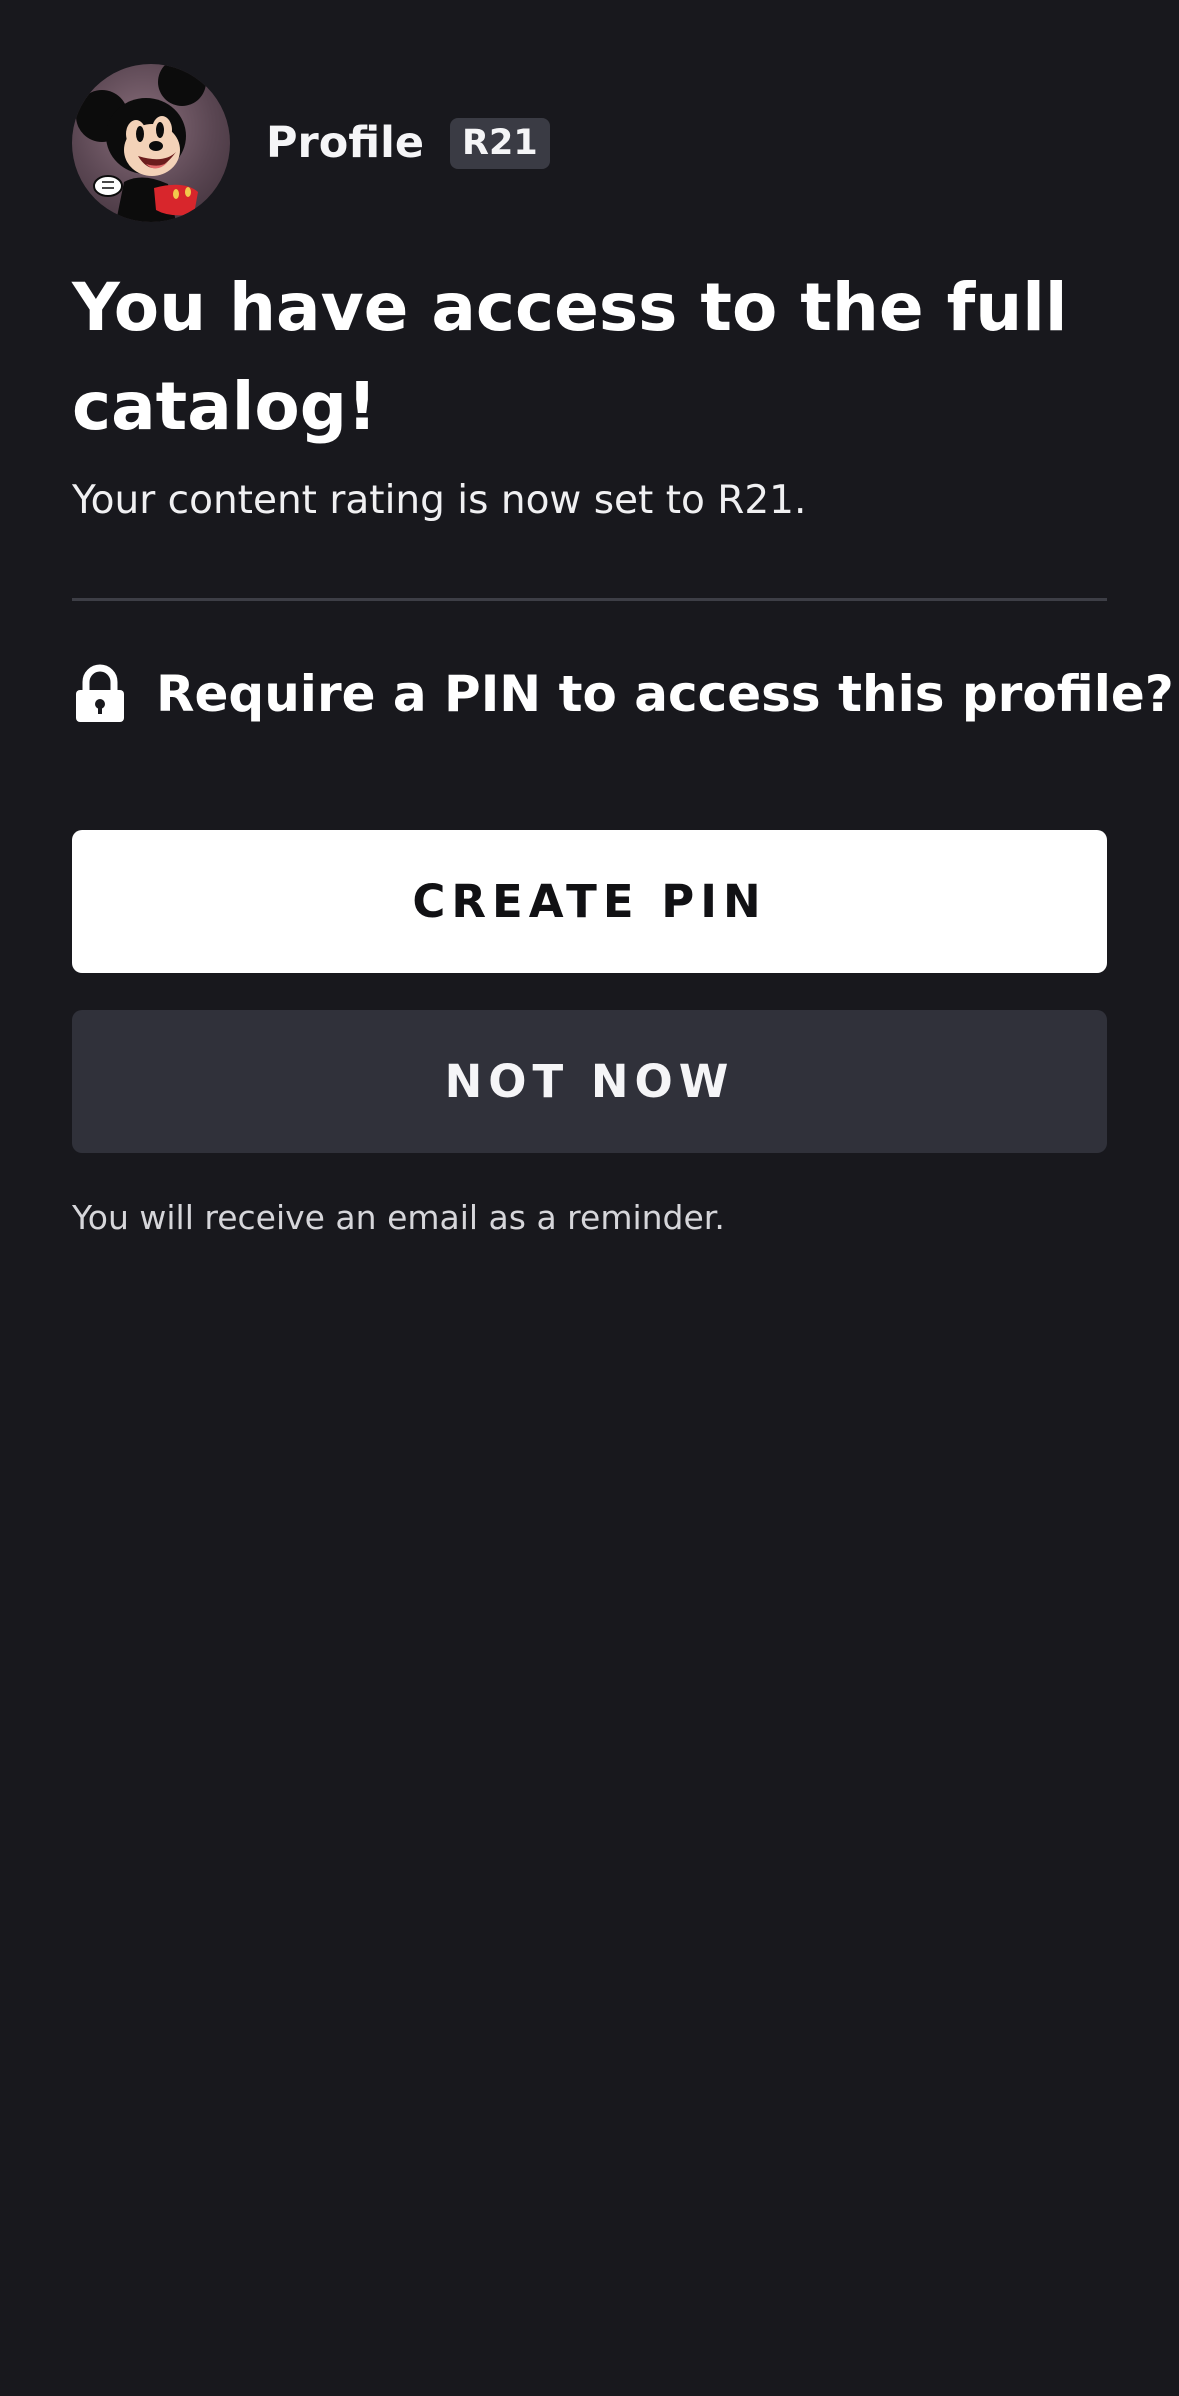 This screenshot has height=2396, width=1179. I want to click on profile-name: Profile, so click(345, 143).